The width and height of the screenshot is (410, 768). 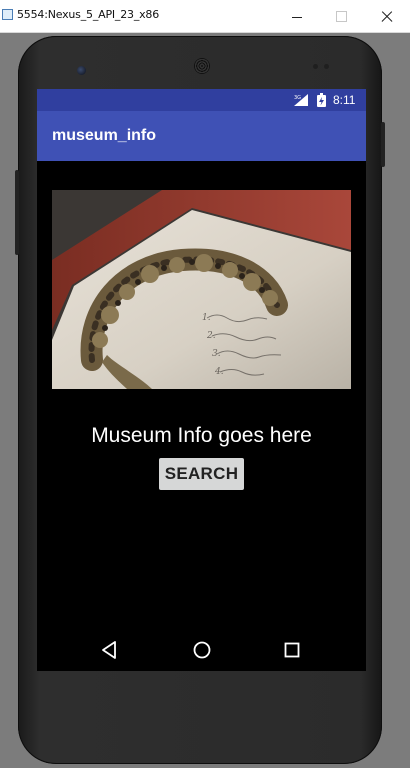 I want to click on home-circle-icon, so click(x=202, y=650).